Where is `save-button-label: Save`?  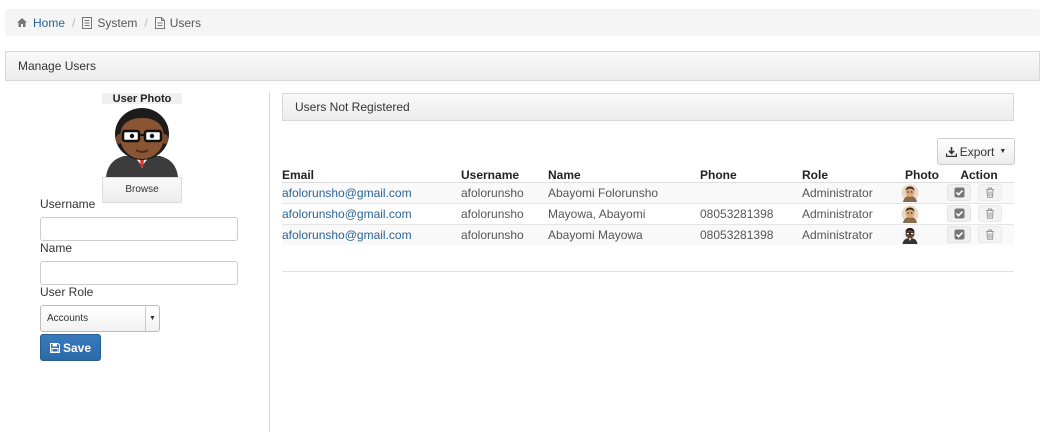 save-button-label: Save is located at coordinates (77, 347).